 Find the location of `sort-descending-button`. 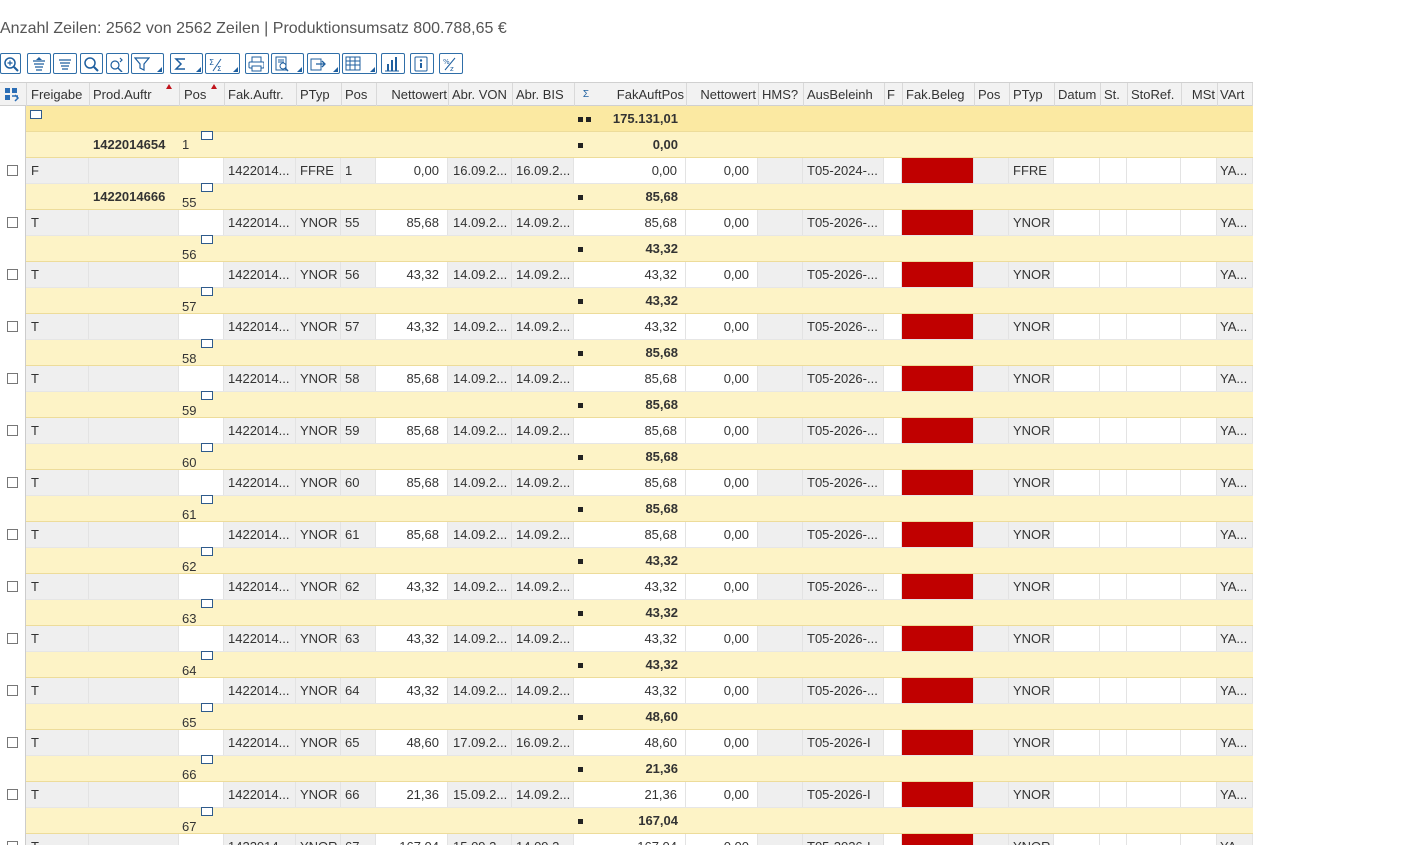

sort-descending-button is located at coordinates (65, 63).